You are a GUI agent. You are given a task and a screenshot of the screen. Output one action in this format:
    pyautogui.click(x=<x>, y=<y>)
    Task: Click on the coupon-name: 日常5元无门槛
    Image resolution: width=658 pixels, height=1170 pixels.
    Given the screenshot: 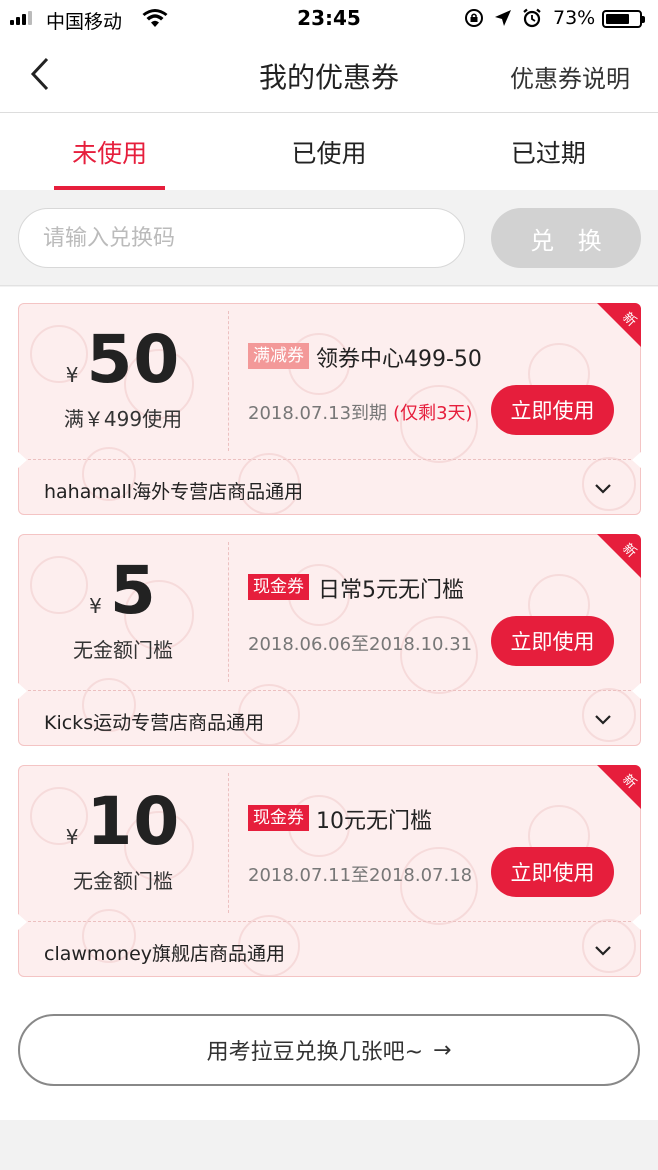 What is the action you would take?
    pyautogui.click(x=391, y=590)
    